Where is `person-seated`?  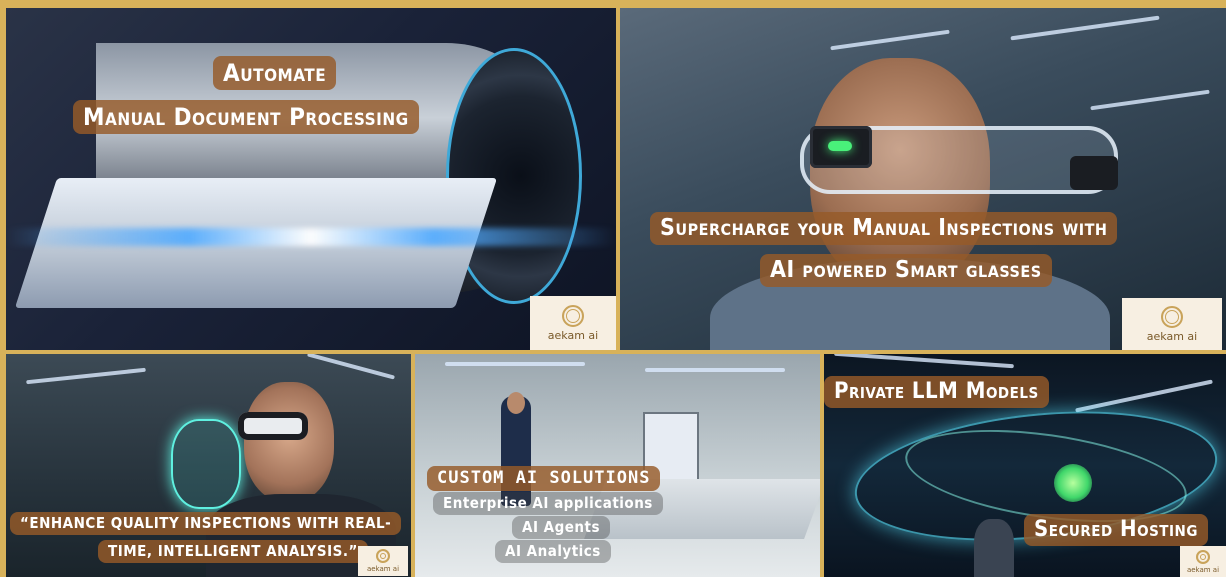
person-seated is located at coordinates (994, 548).